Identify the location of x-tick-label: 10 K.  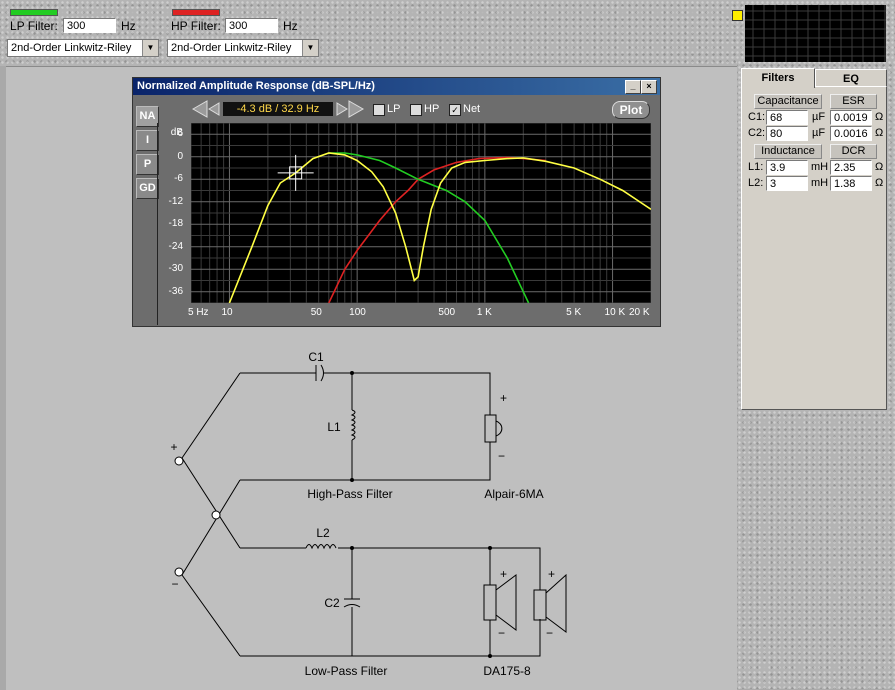
(615, 312).